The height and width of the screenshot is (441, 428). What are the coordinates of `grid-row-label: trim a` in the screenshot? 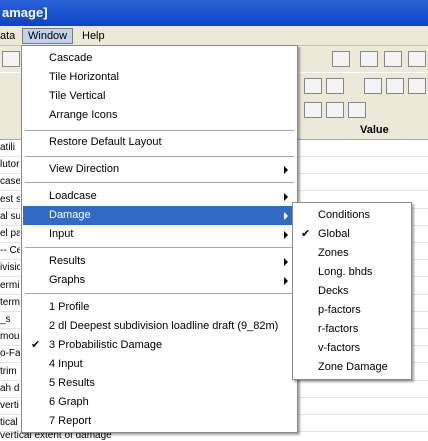 It's located at (10, 371).